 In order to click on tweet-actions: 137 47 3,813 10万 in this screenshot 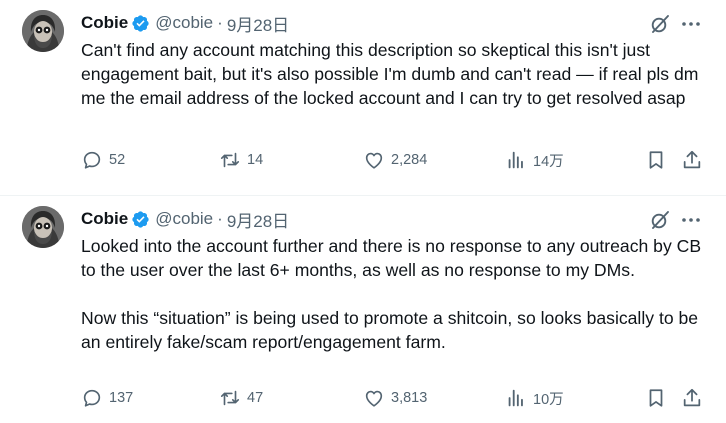, I will do `click(363, 398)`.